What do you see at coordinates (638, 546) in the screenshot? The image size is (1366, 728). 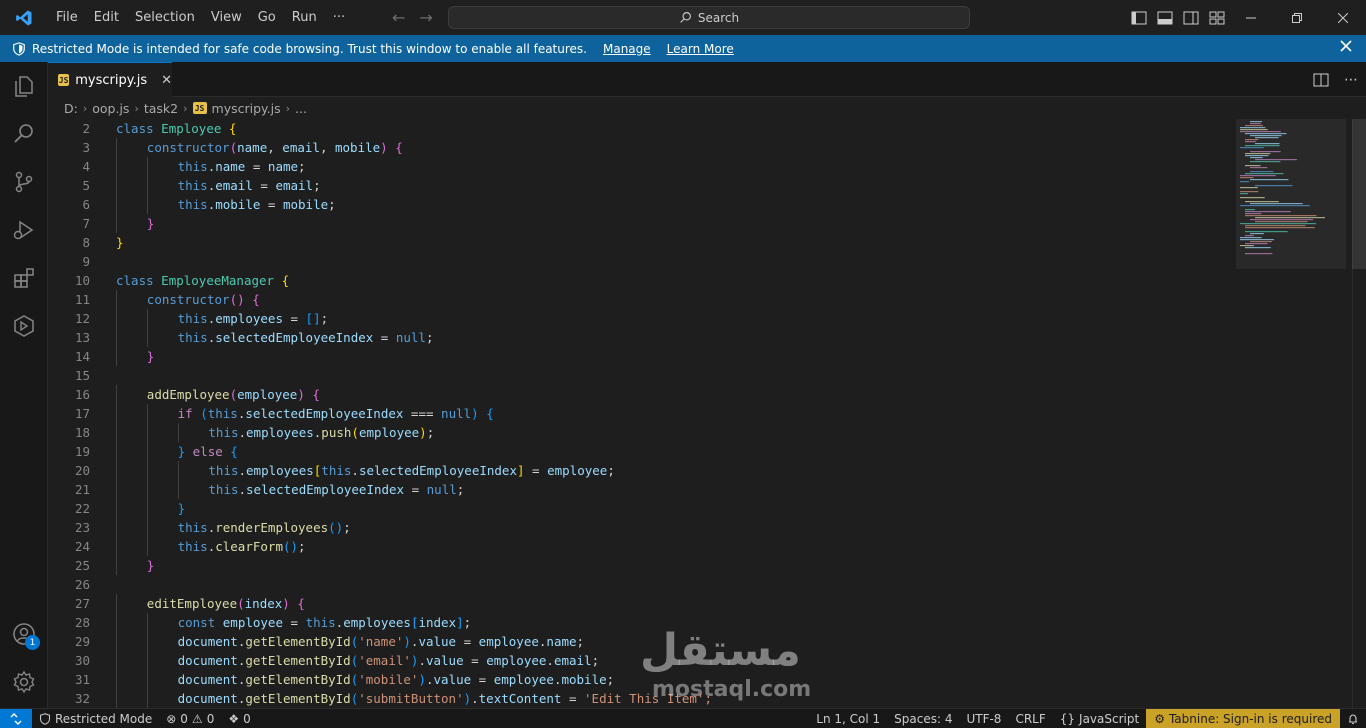 I see `code-line: 24 this.clearForm();` at bounding box center [638, 546].